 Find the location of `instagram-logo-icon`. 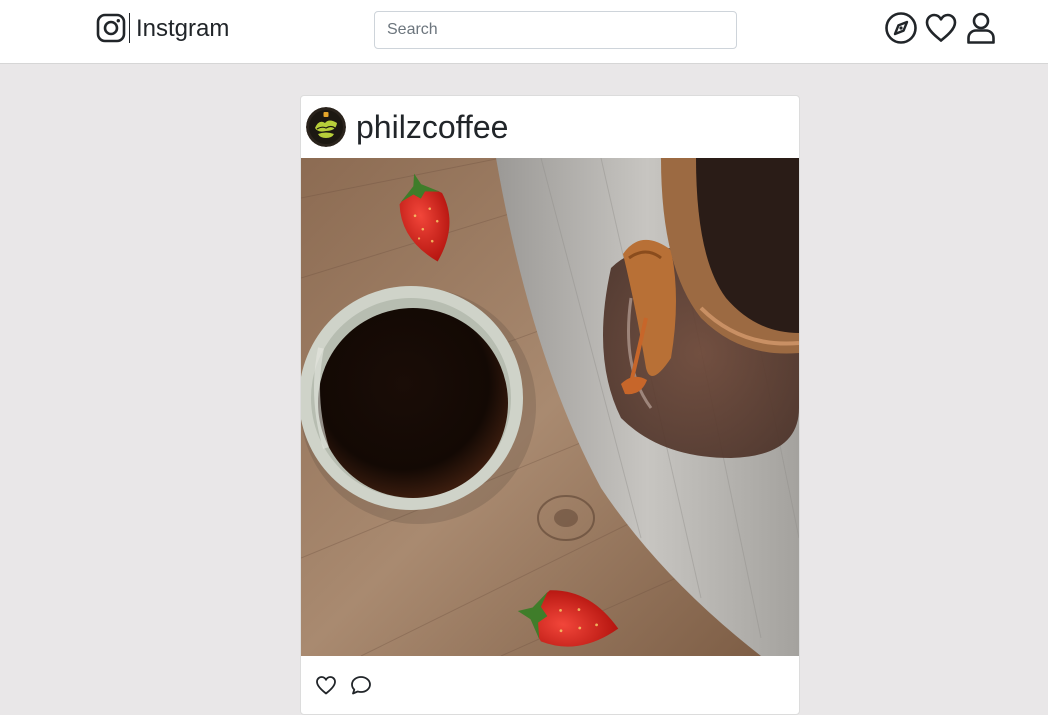

instagram-logo-icon is located at coordinates (111, 28).